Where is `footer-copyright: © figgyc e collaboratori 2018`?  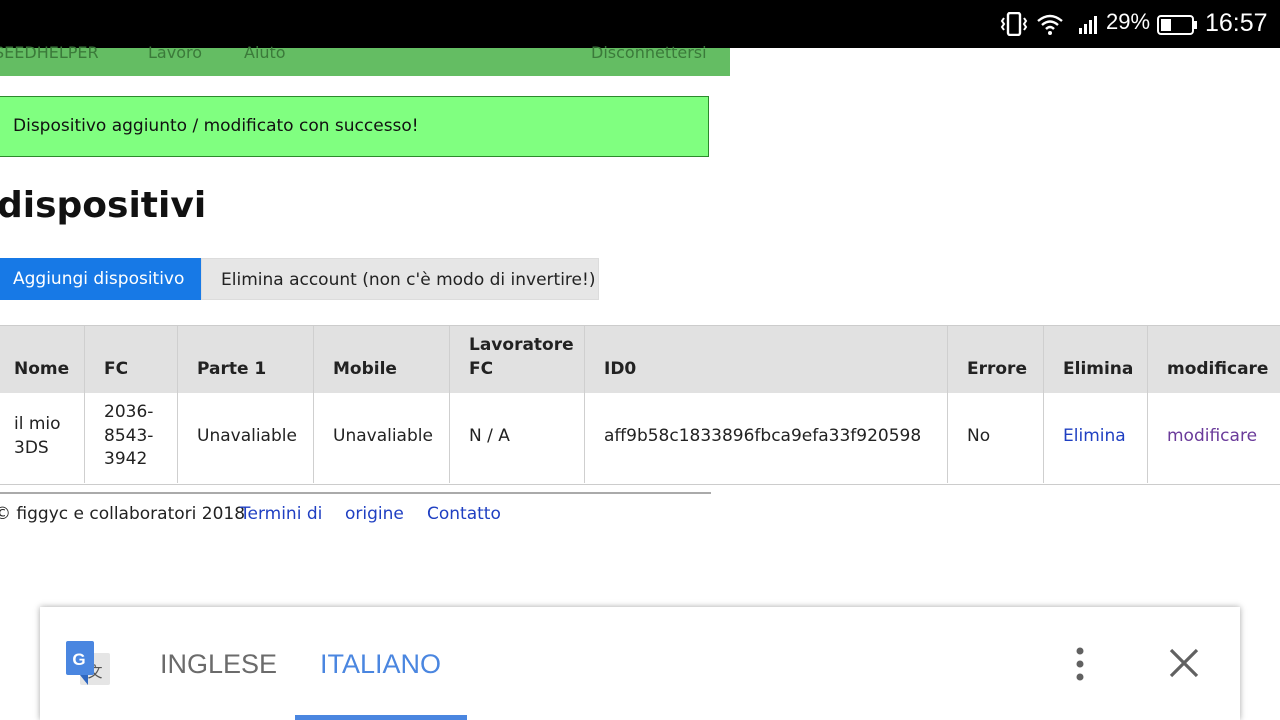
footer-copyright: © figgyc e collaboratori 2018 is located at coordinates (123, 514).